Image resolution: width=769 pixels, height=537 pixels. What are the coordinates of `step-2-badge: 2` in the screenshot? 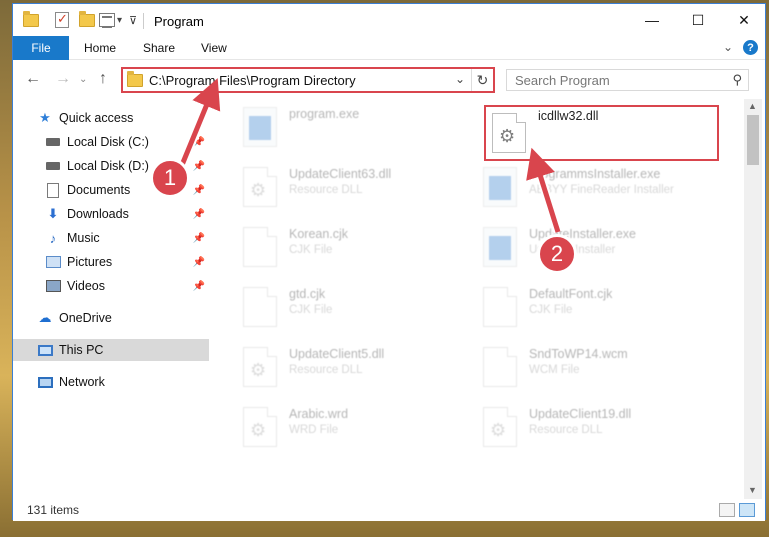 It's located at (557, 254).